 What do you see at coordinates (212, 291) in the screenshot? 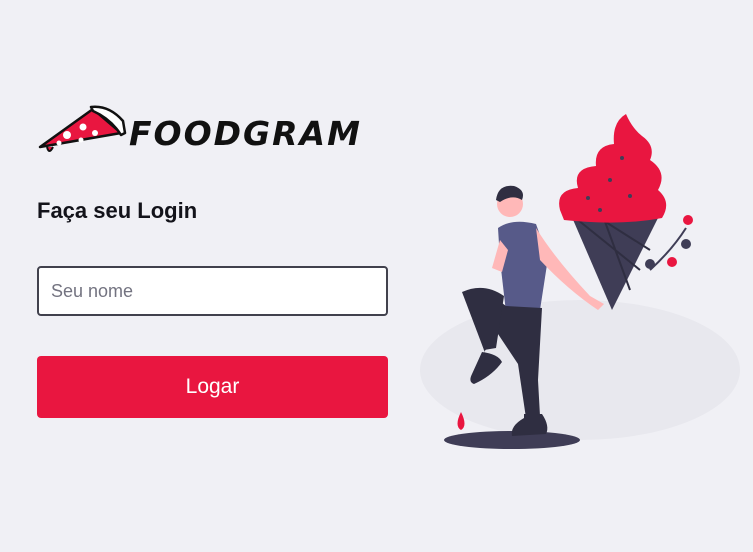
I see `name-input` at bounding box center [212, 291].